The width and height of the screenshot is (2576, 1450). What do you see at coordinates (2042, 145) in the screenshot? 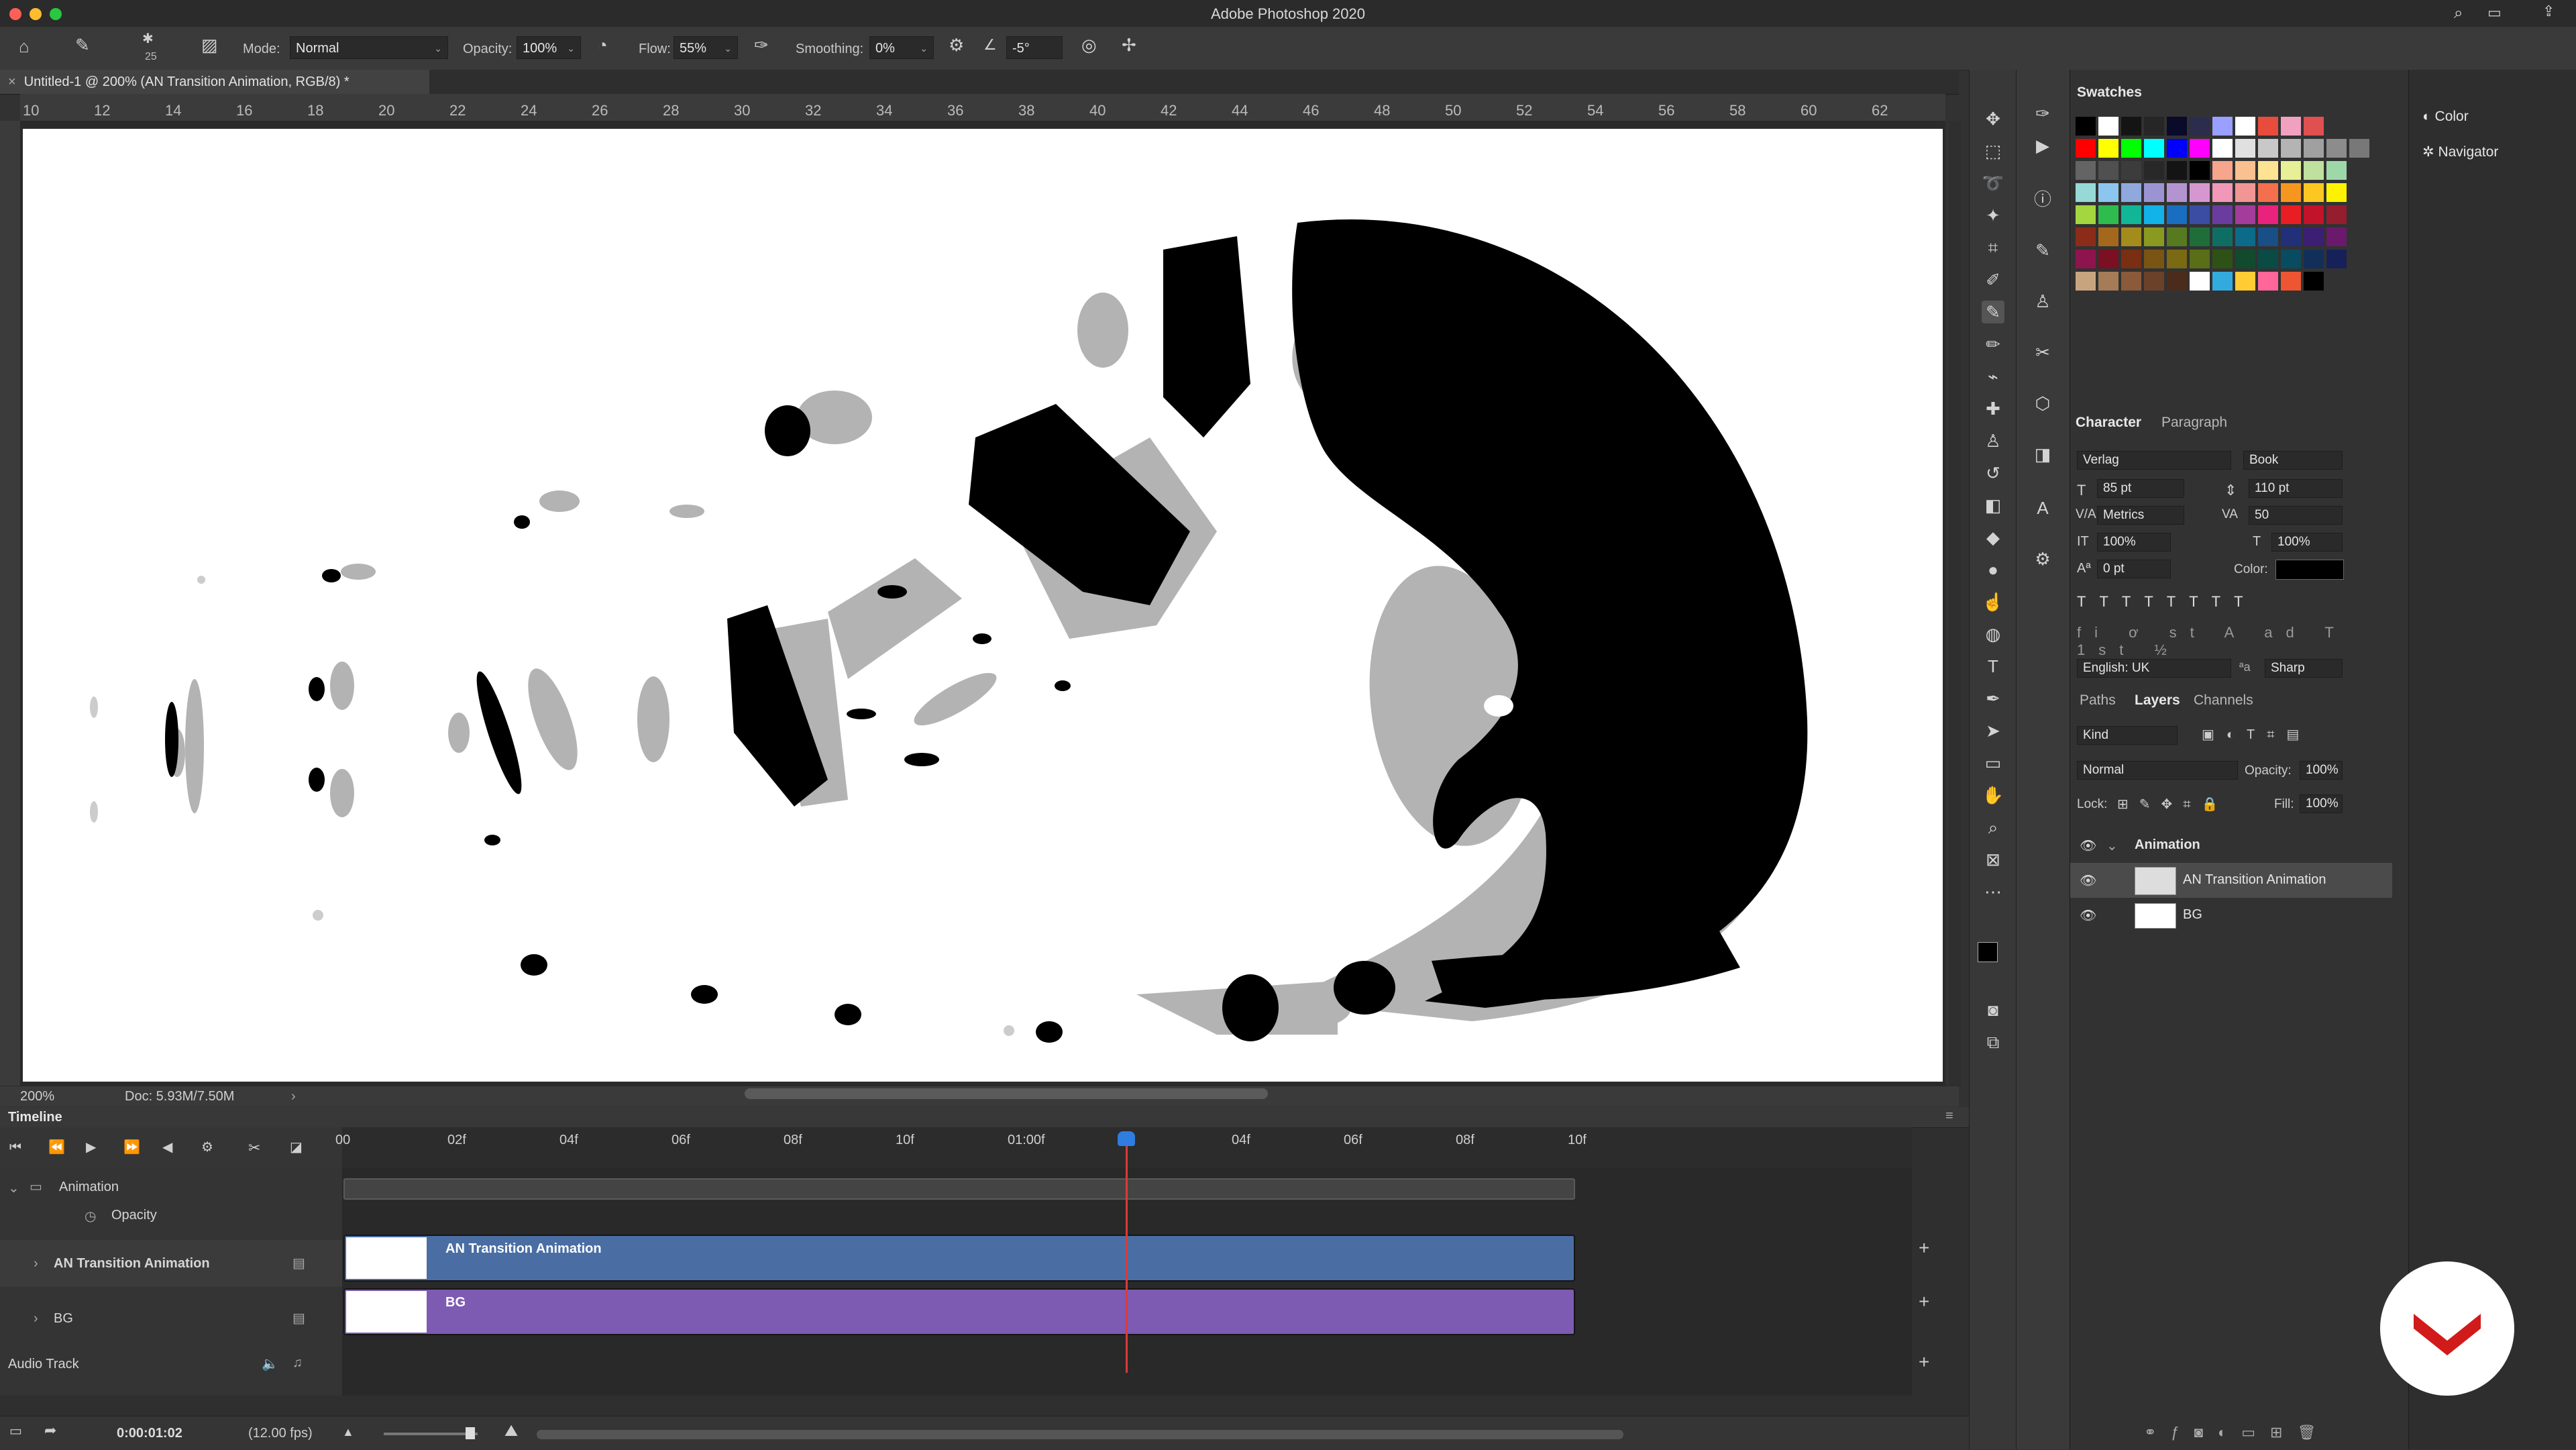
I see `actions-play-icon: ▶` at bounding box center [2042, 145].